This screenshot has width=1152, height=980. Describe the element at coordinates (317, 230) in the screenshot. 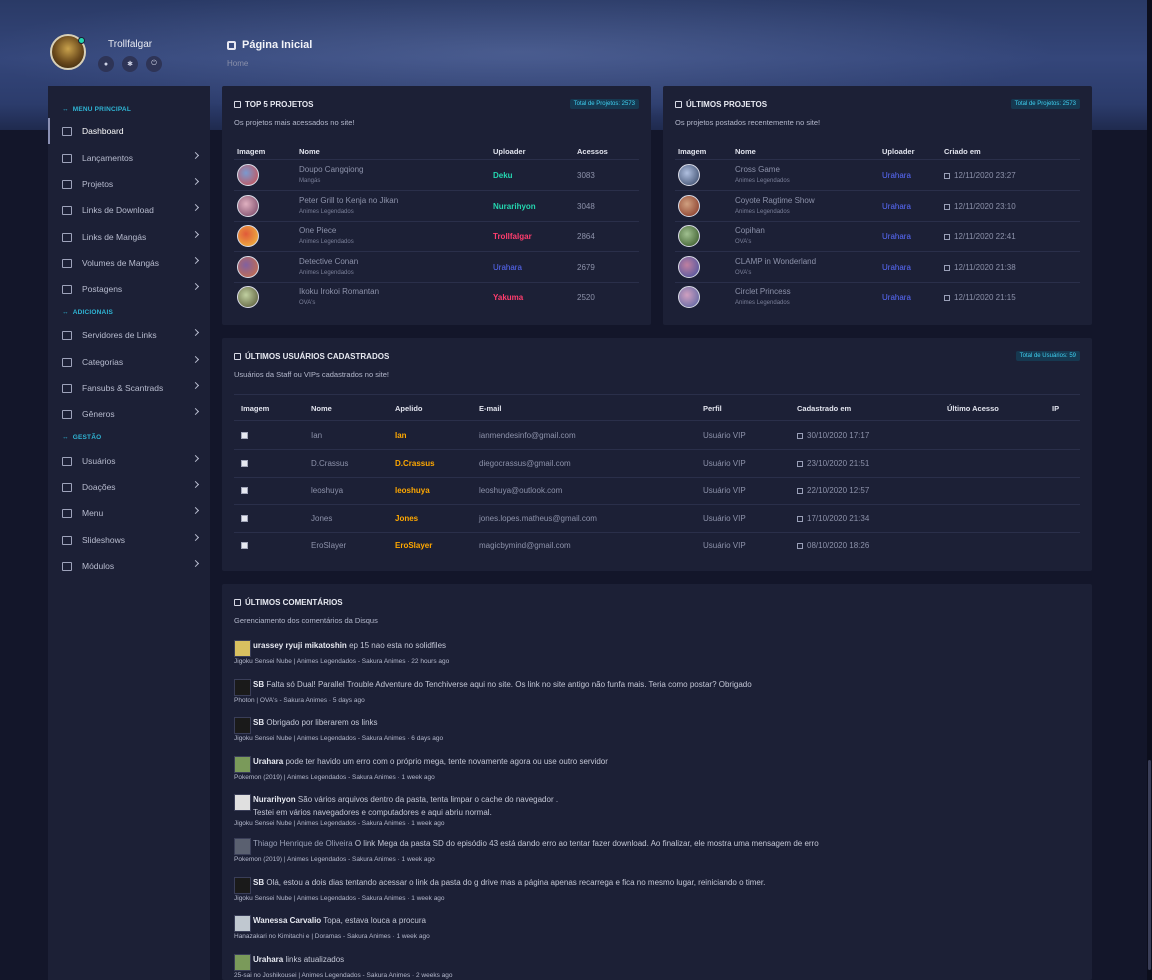

I see `project-name: One Piece` at that location.